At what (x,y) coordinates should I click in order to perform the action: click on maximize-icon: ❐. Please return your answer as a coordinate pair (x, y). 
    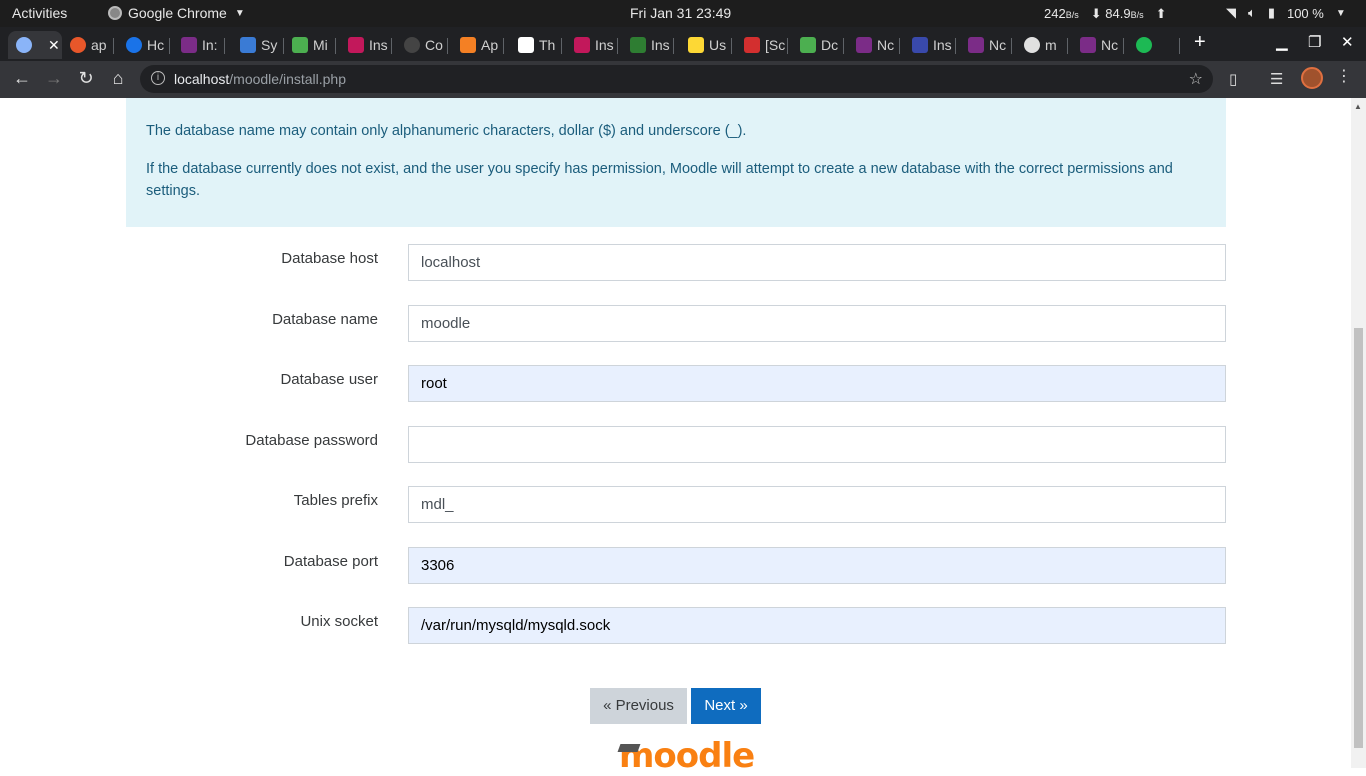
    Looking at the image, I should click on (1314, 42).